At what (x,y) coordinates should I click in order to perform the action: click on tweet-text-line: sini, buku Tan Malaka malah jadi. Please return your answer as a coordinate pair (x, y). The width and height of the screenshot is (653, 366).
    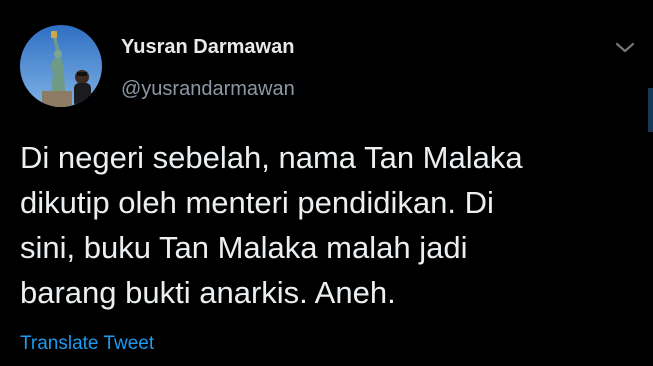
    Looking at the image, I should click on (244, 247).